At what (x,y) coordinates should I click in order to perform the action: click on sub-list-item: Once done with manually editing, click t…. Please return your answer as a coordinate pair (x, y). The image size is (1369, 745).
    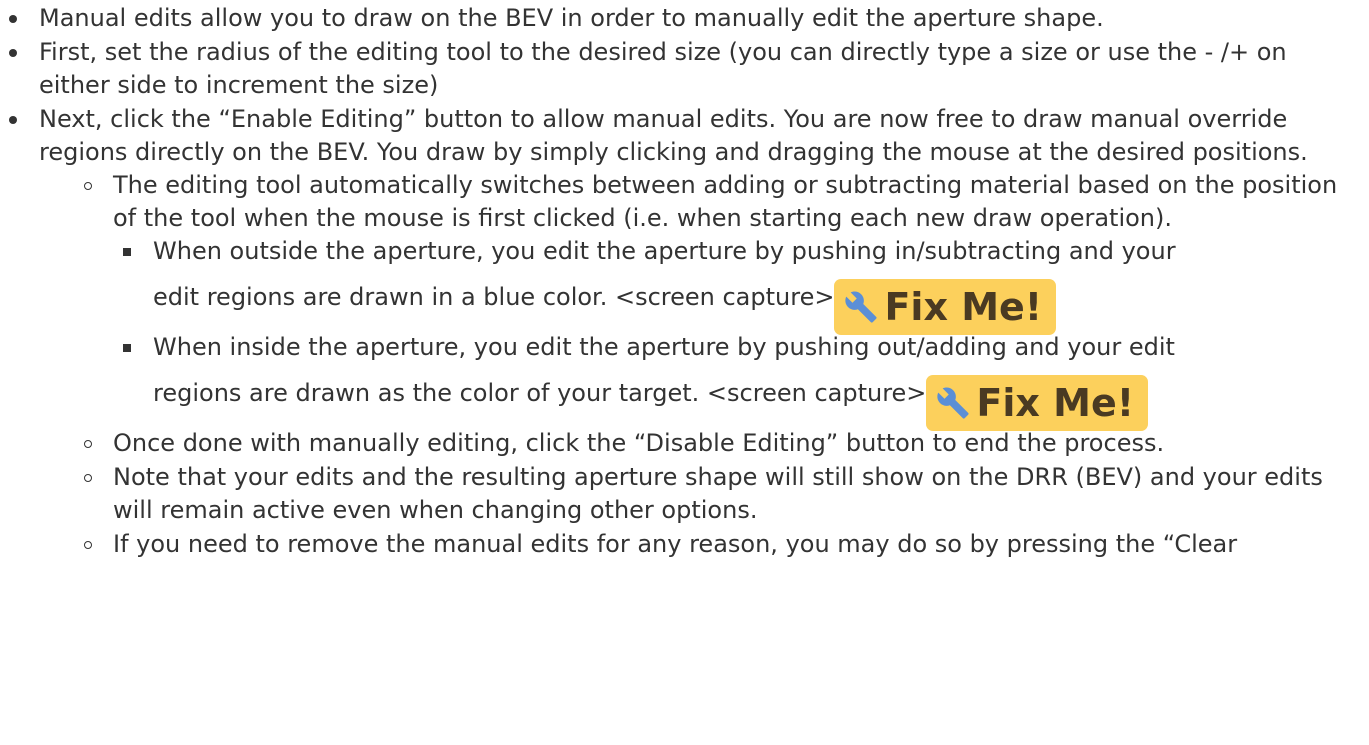
    Looking at the image, I should click on (719, 443).